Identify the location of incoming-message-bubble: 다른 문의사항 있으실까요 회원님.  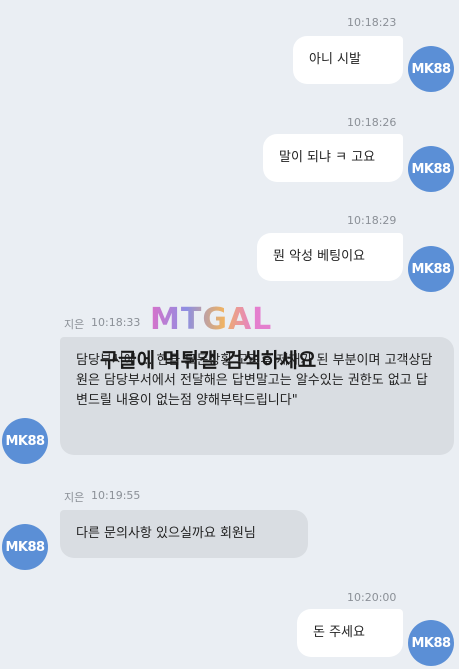
(184, 534).